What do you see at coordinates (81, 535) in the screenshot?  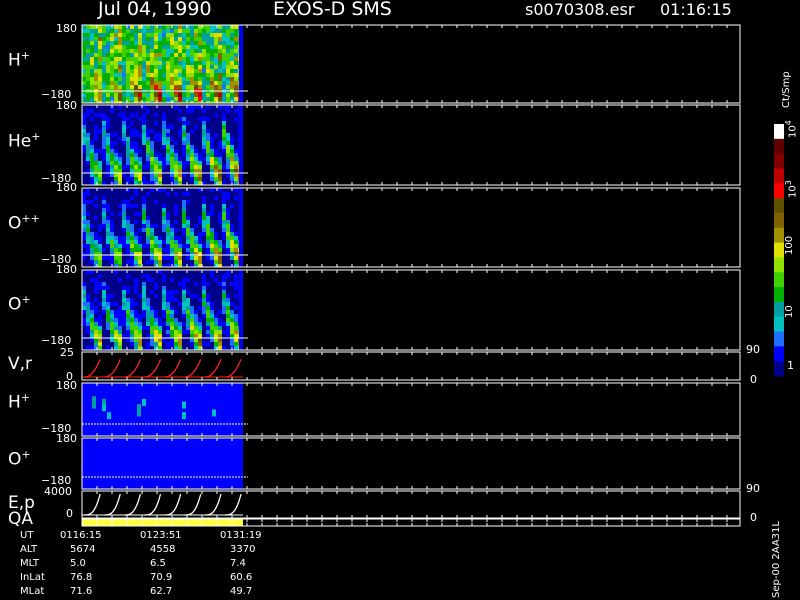 I see `ephemeris-value: 0116:15` at bounding box center [81, 535].